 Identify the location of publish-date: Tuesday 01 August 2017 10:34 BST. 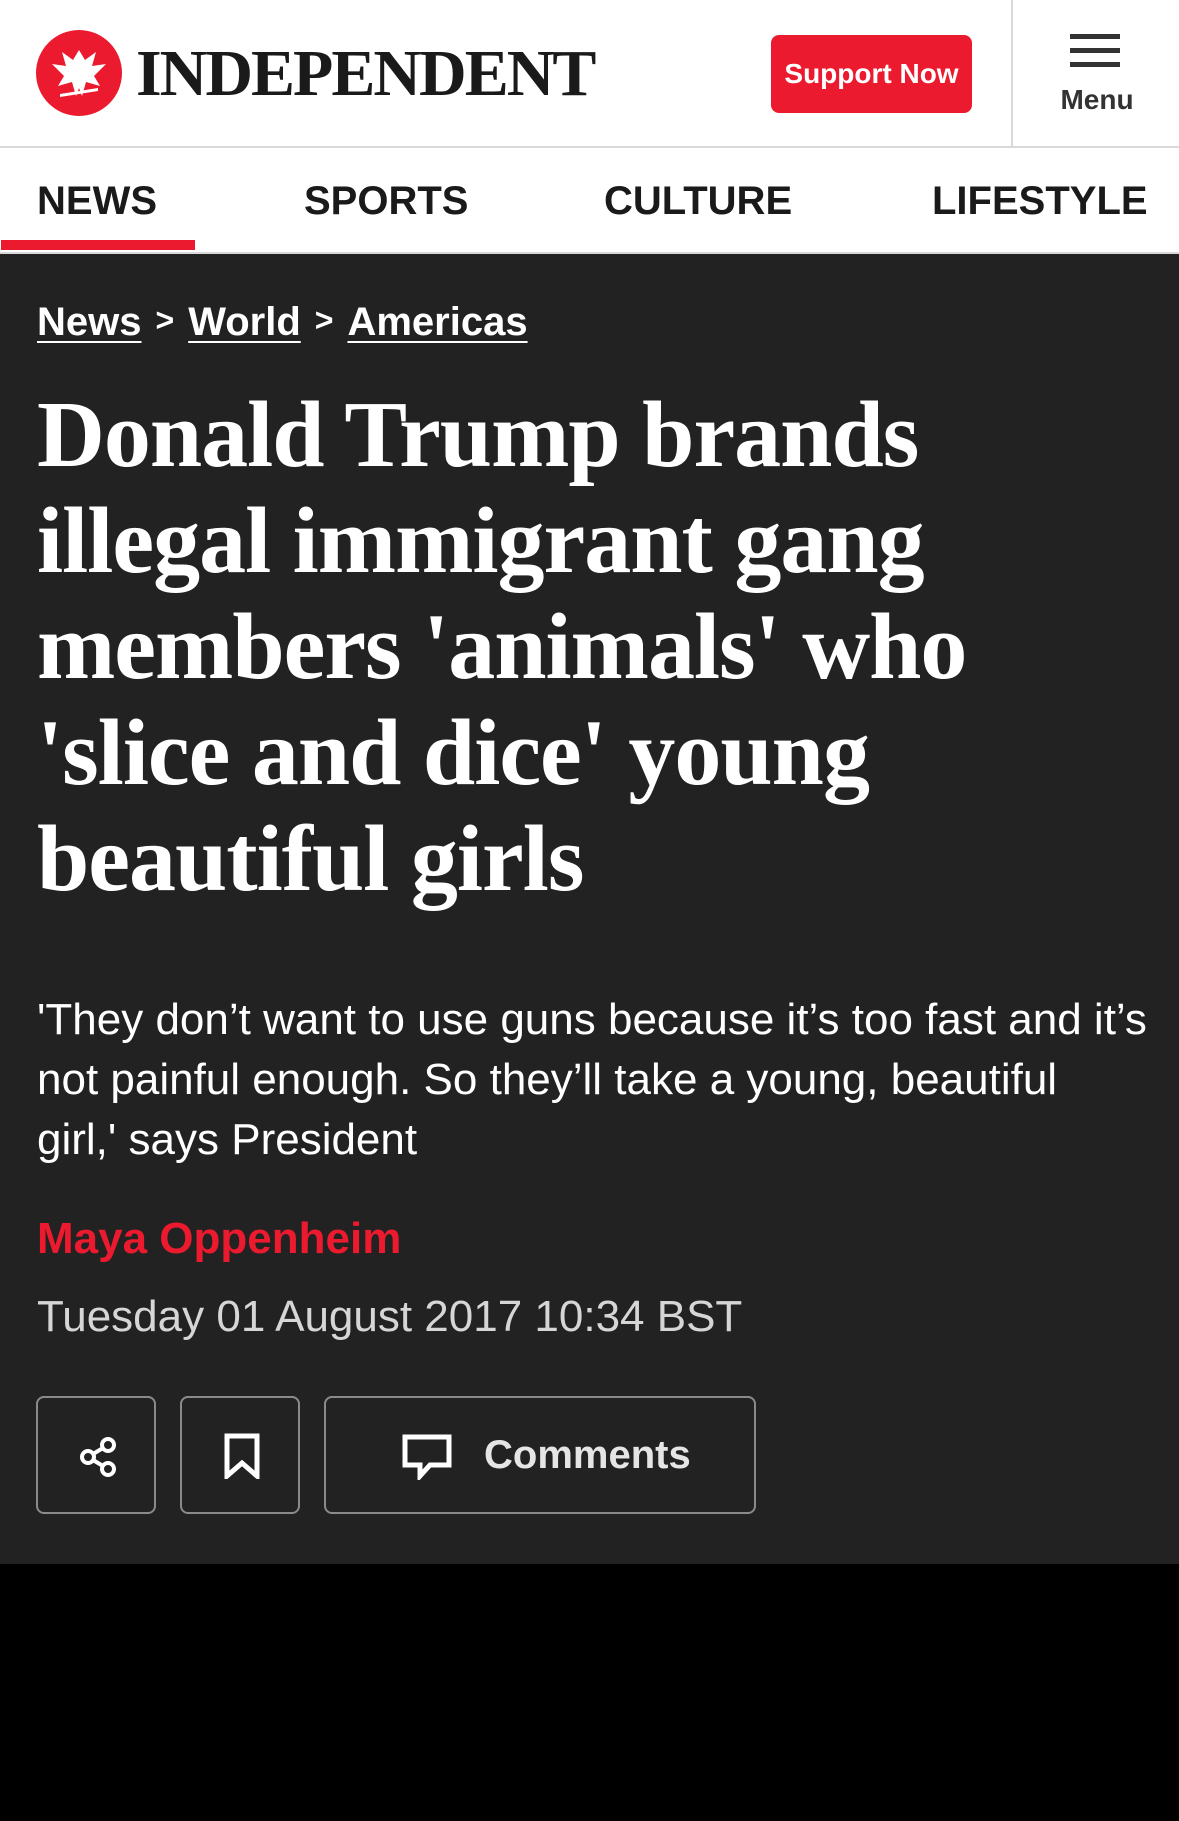
(390, 1316).